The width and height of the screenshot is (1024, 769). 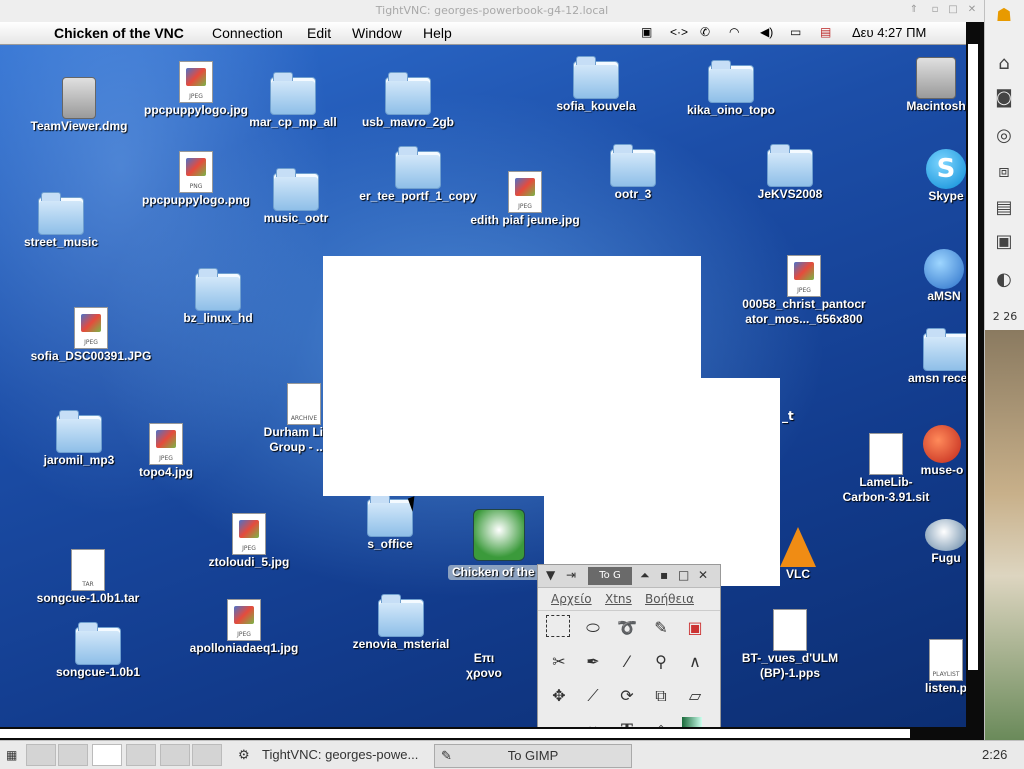 What do you see at coordinates (935, 10) in the screenshot?
I see `minimize-window-icon: ▫` at bounding box center [935, 10].